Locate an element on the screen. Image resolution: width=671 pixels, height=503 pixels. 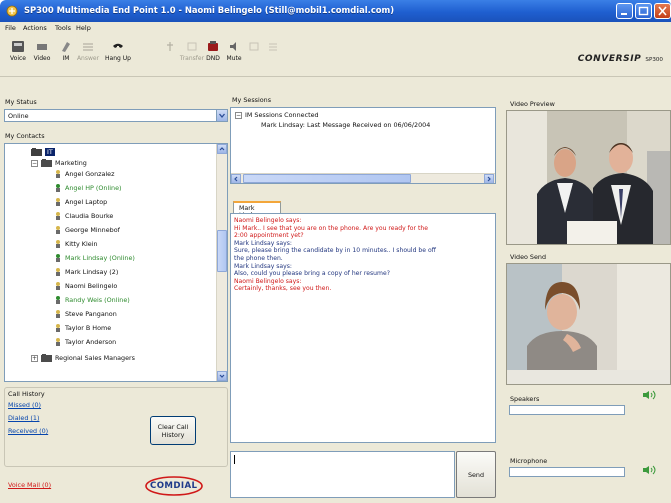
contact-item: Steve Panganon is located at coordinates (86, 314).